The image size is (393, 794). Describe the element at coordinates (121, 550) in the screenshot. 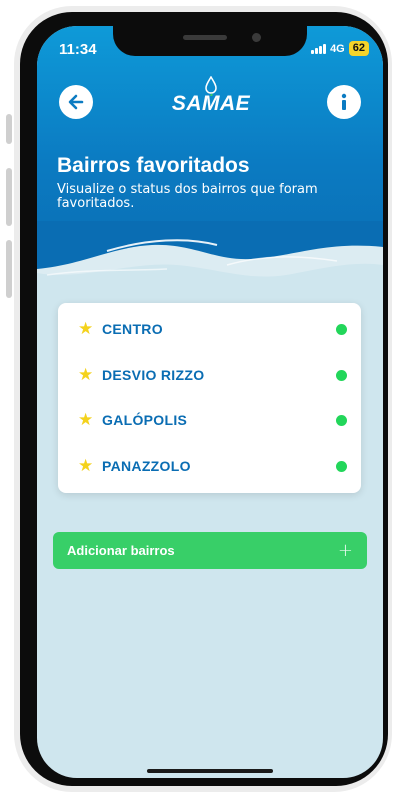

I see `add-neighborhoods-label: Adicionar bairros` at that location.